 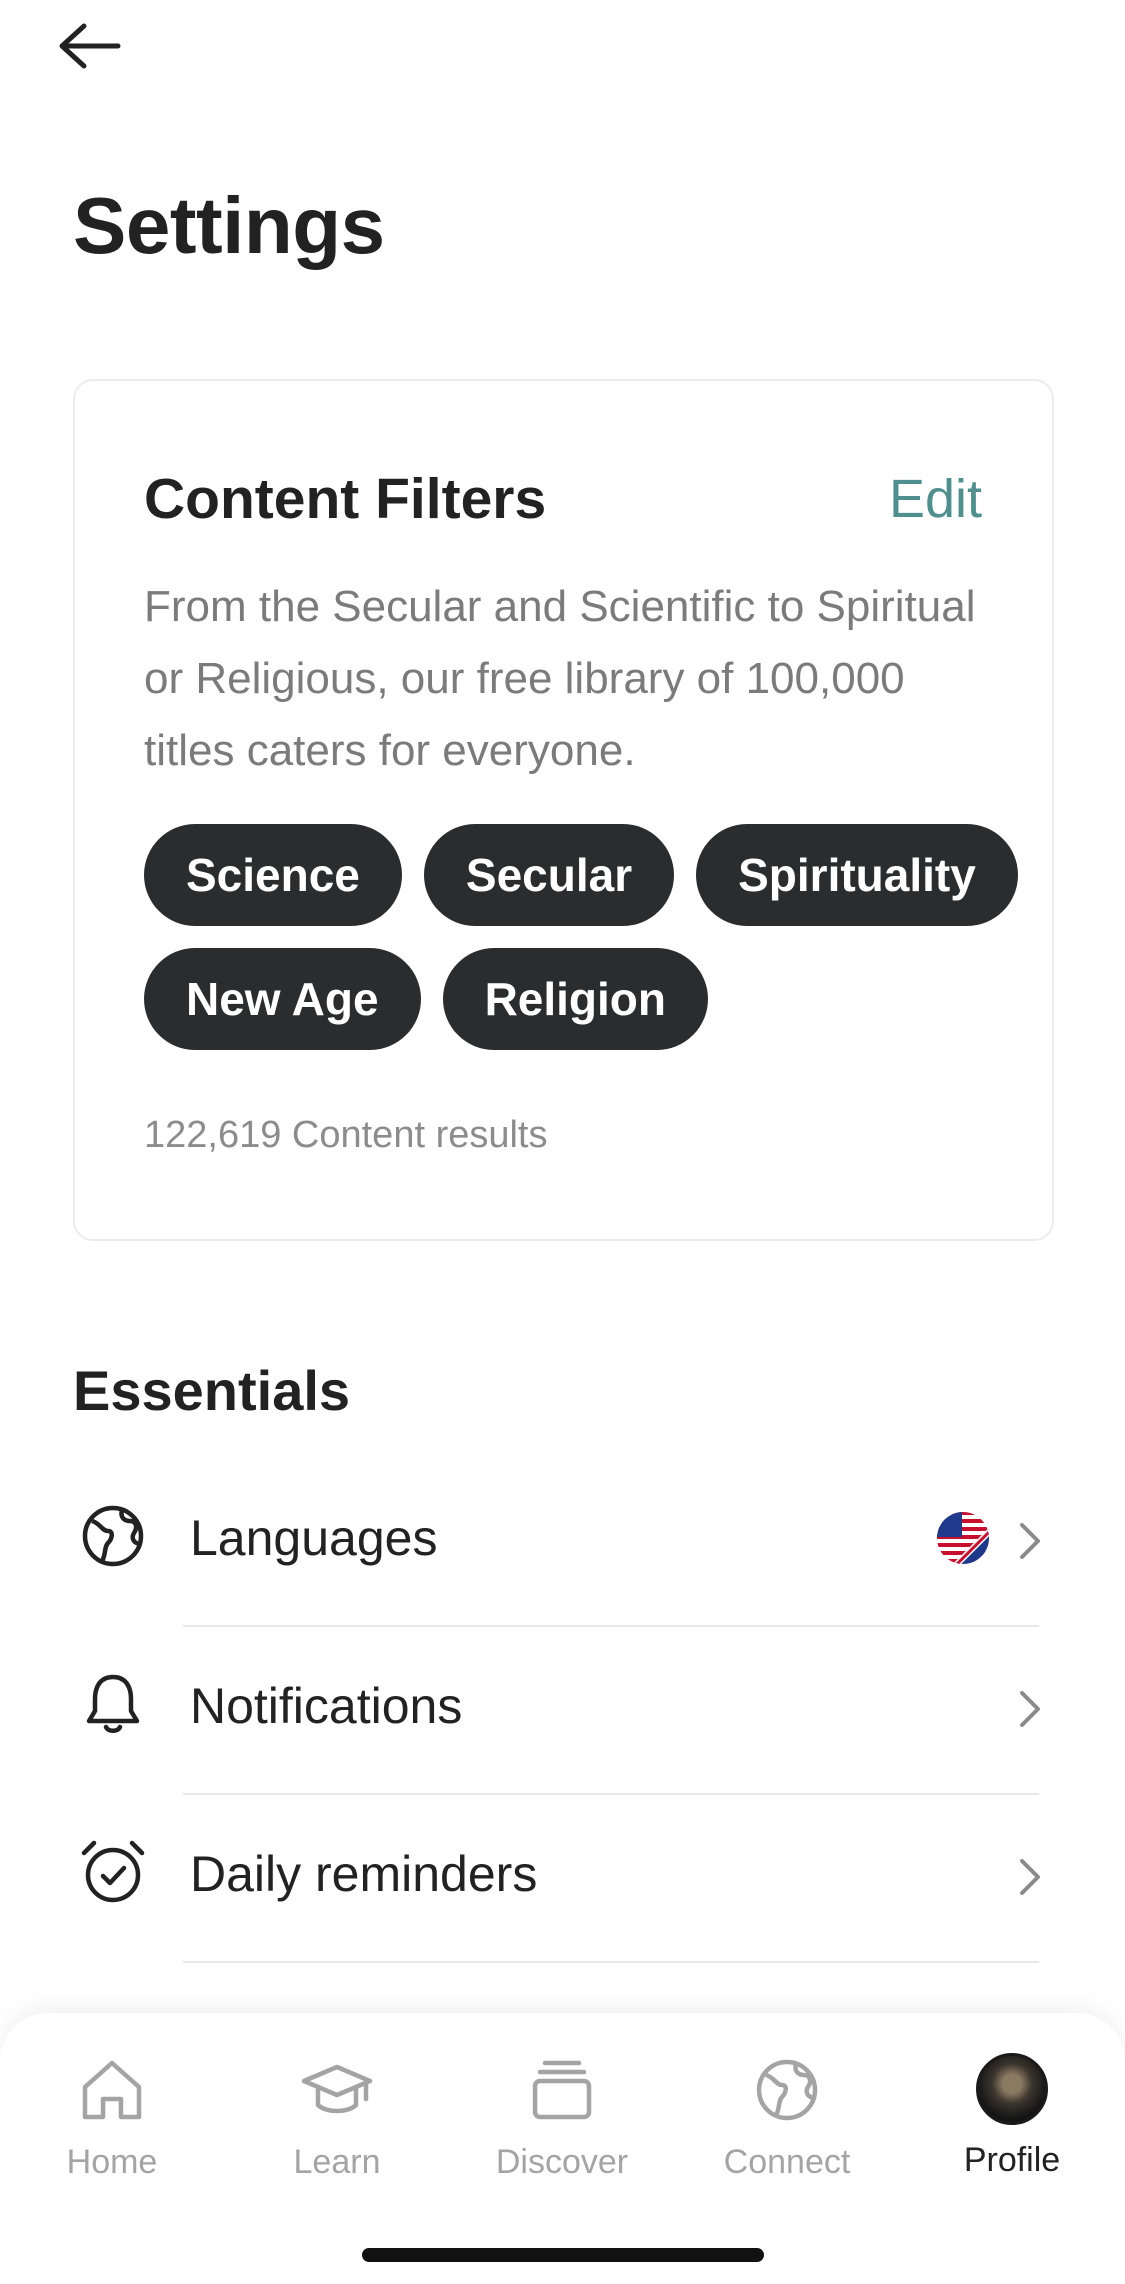 What do you see at coordinates (113, 1536) in the screenshot?
I see `globe-icon` at bounding box center [113, 1536].